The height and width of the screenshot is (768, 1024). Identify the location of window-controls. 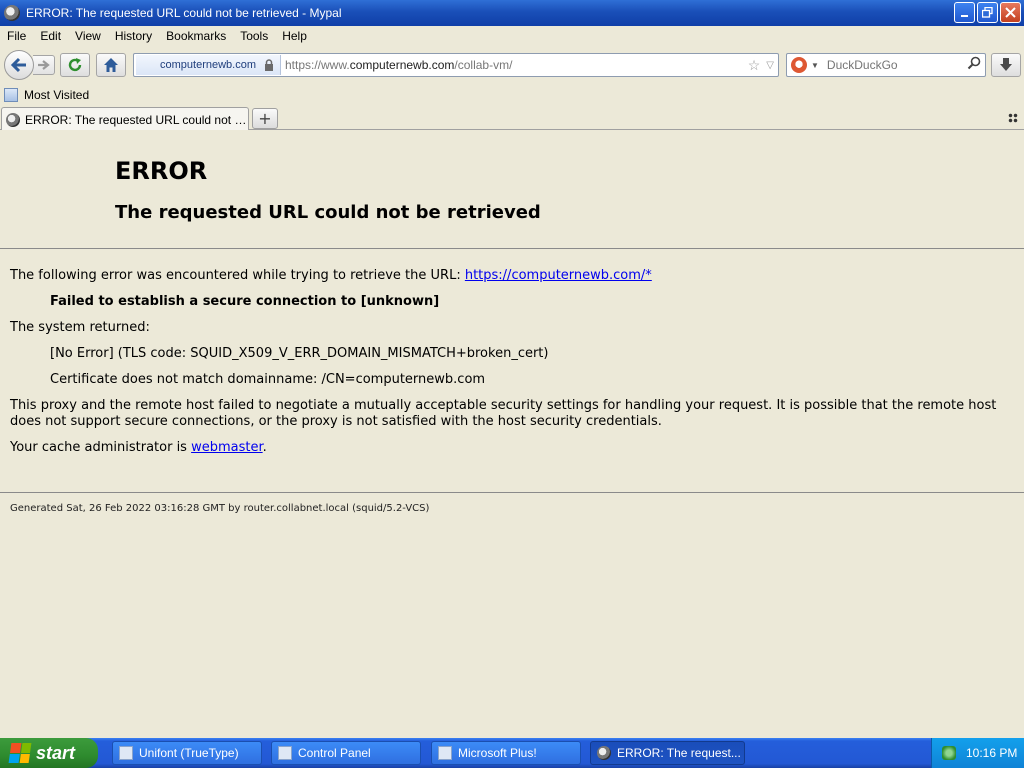
(987, 12).